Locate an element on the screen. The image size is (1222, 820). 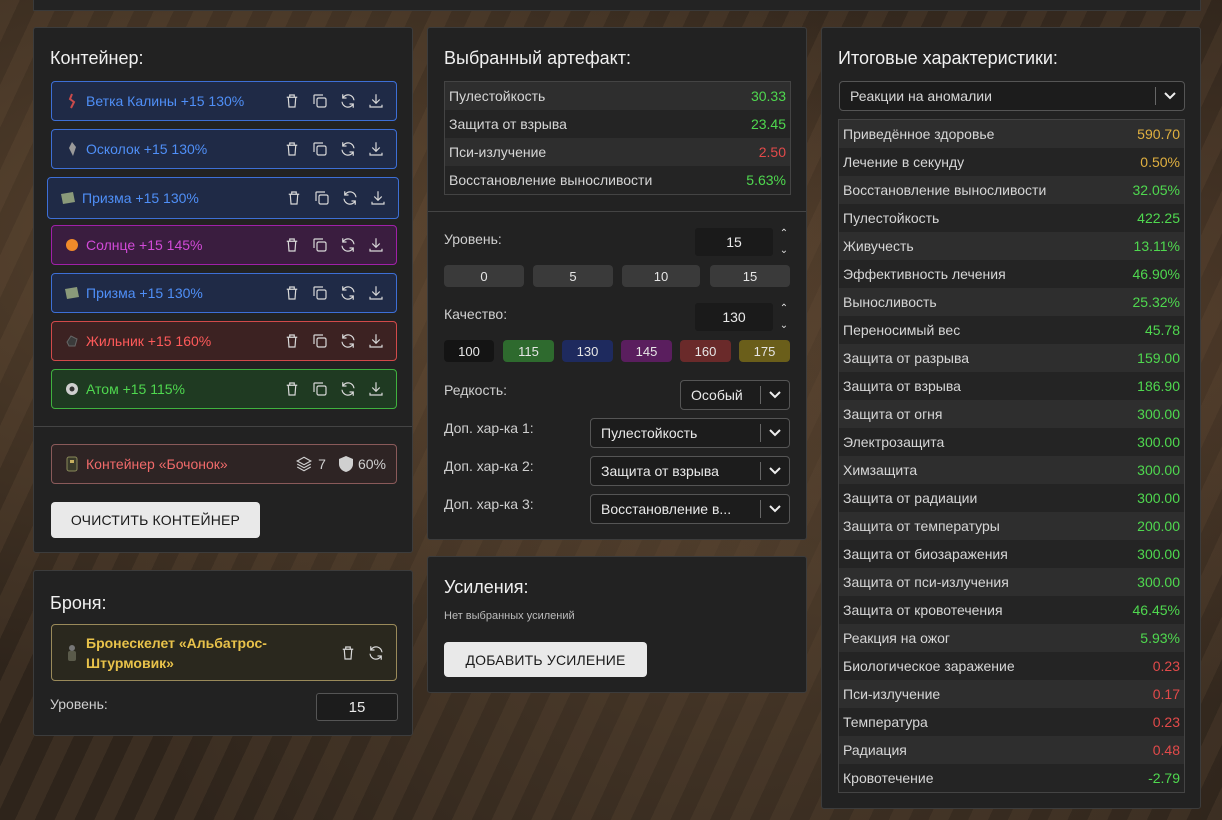
quality-preset: 145 is located at coordinates (646, 351).